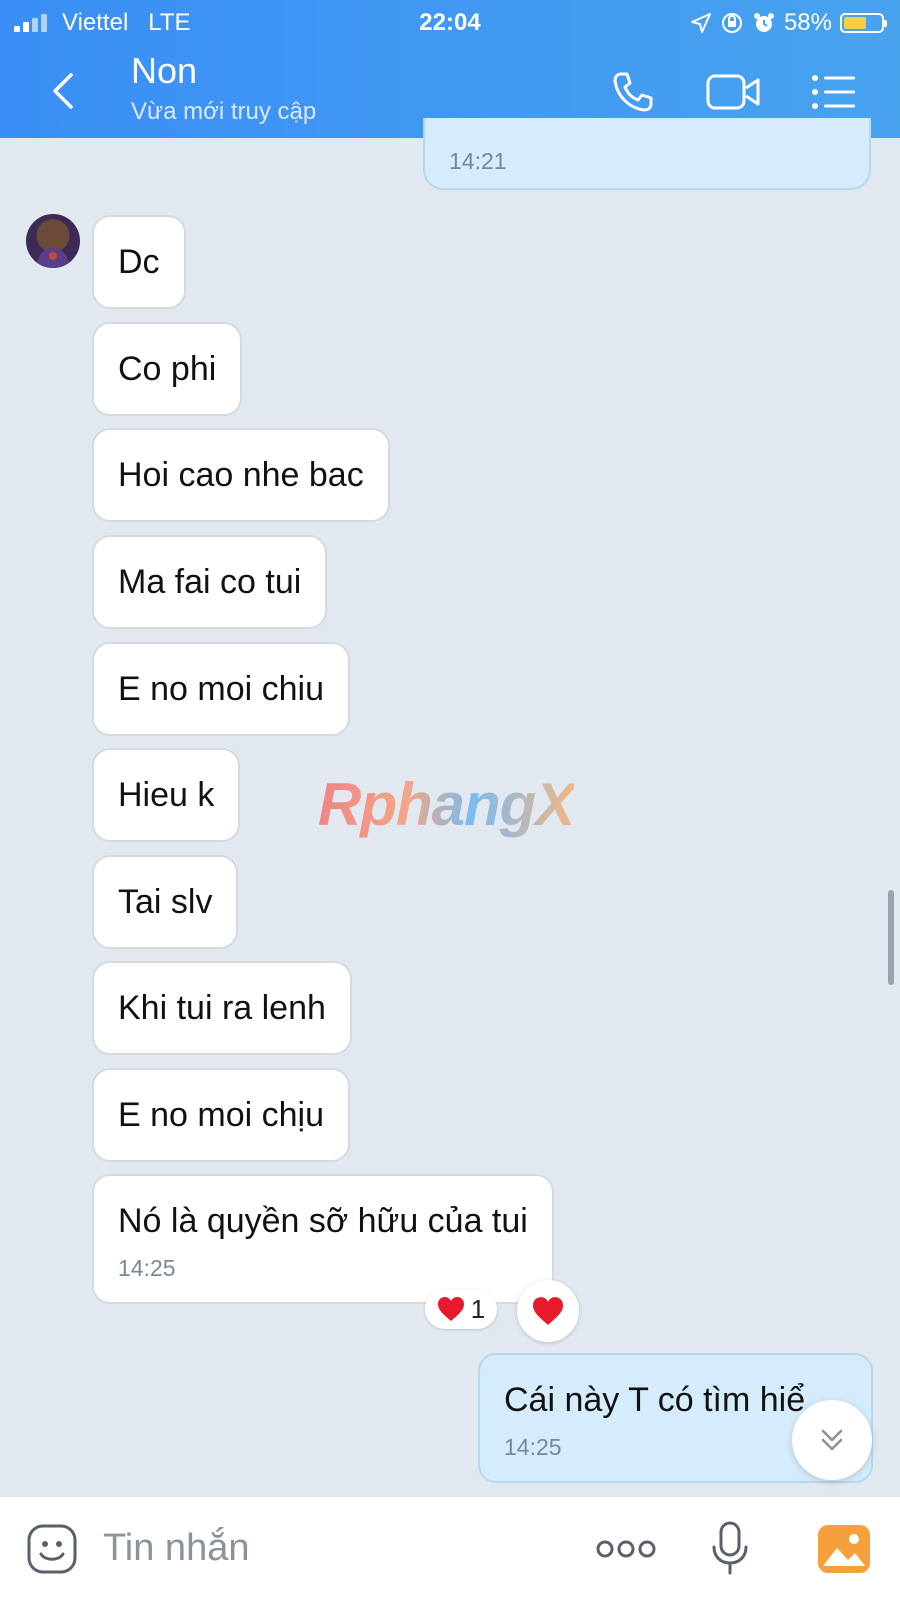 The height and width of the screenshot is (1601, 900). I want to click on message-text: Co phi, so click(167, 369).